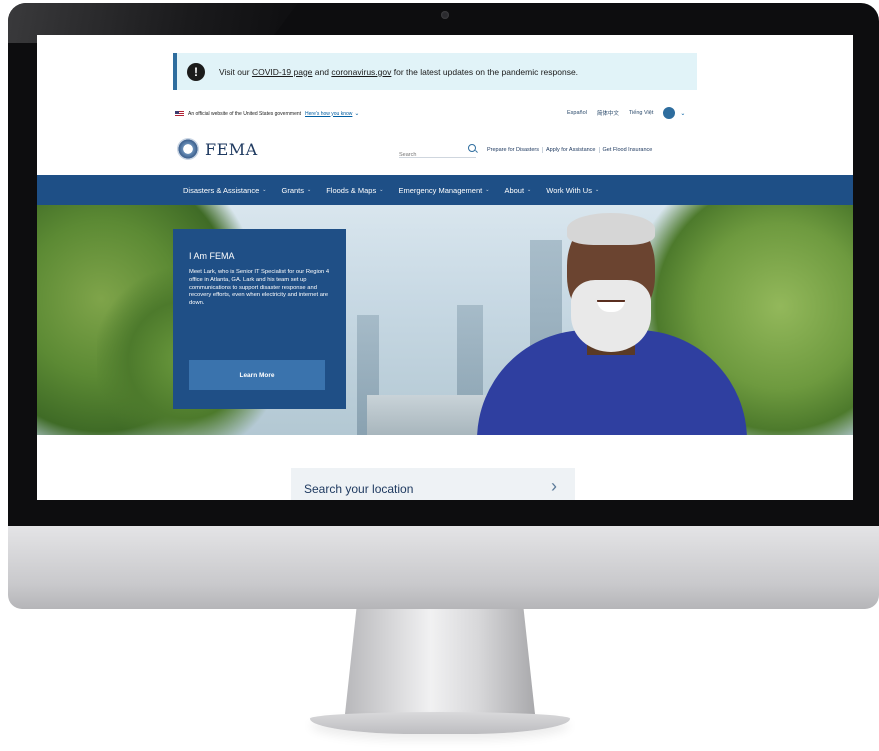 The image size is (879, 751). I want to click on lang-espanol: Español, so click(577, 113).